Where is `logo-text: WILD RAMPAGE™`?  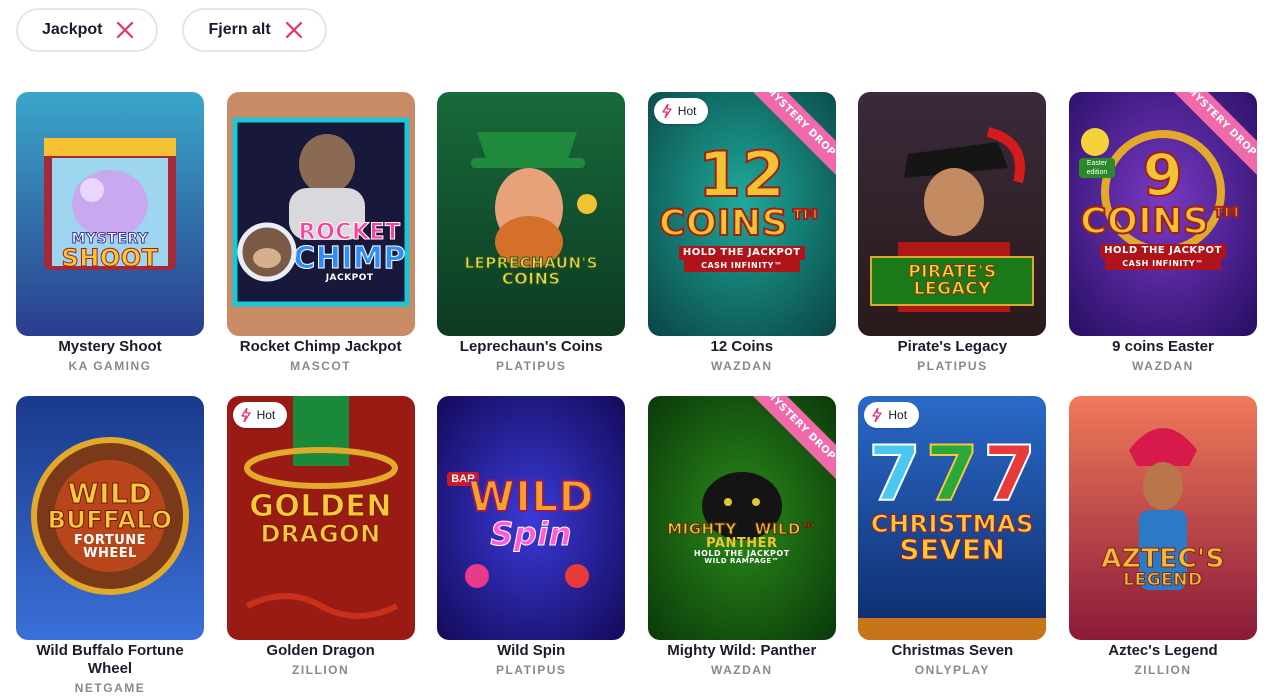
logo-text: WILD RAMPAGE™ is located at coordinates (742, 561).